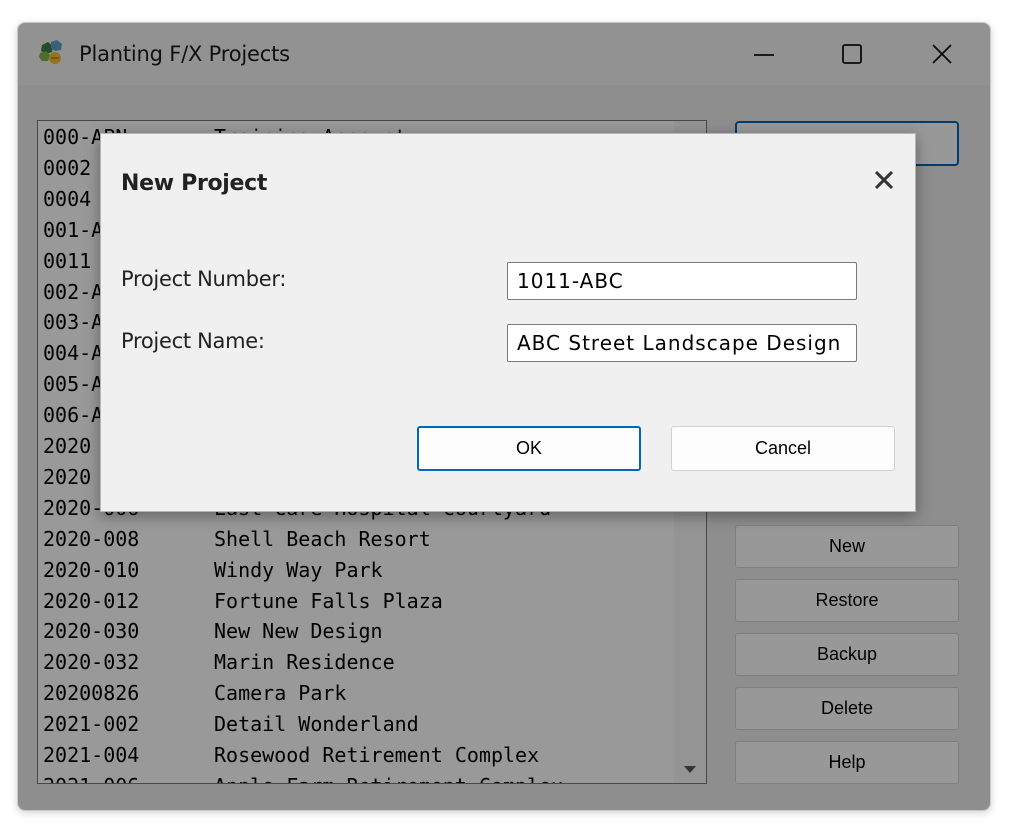 This screenshot has width=1013, height=825. I want to click on cancel-button: Cancel, so click(783, 448).